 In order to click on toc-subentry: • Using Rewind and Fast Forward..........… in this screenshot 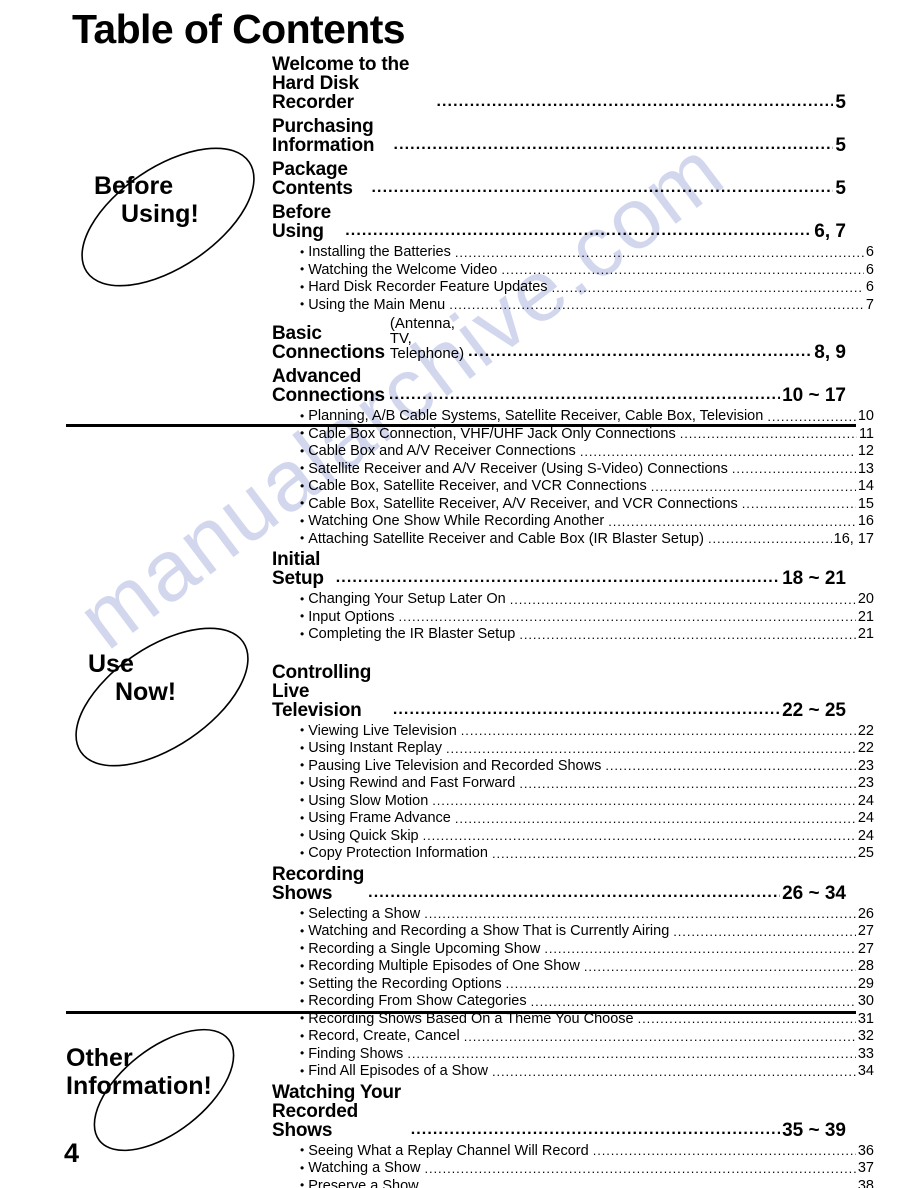, I will do `click(573, 784)`.